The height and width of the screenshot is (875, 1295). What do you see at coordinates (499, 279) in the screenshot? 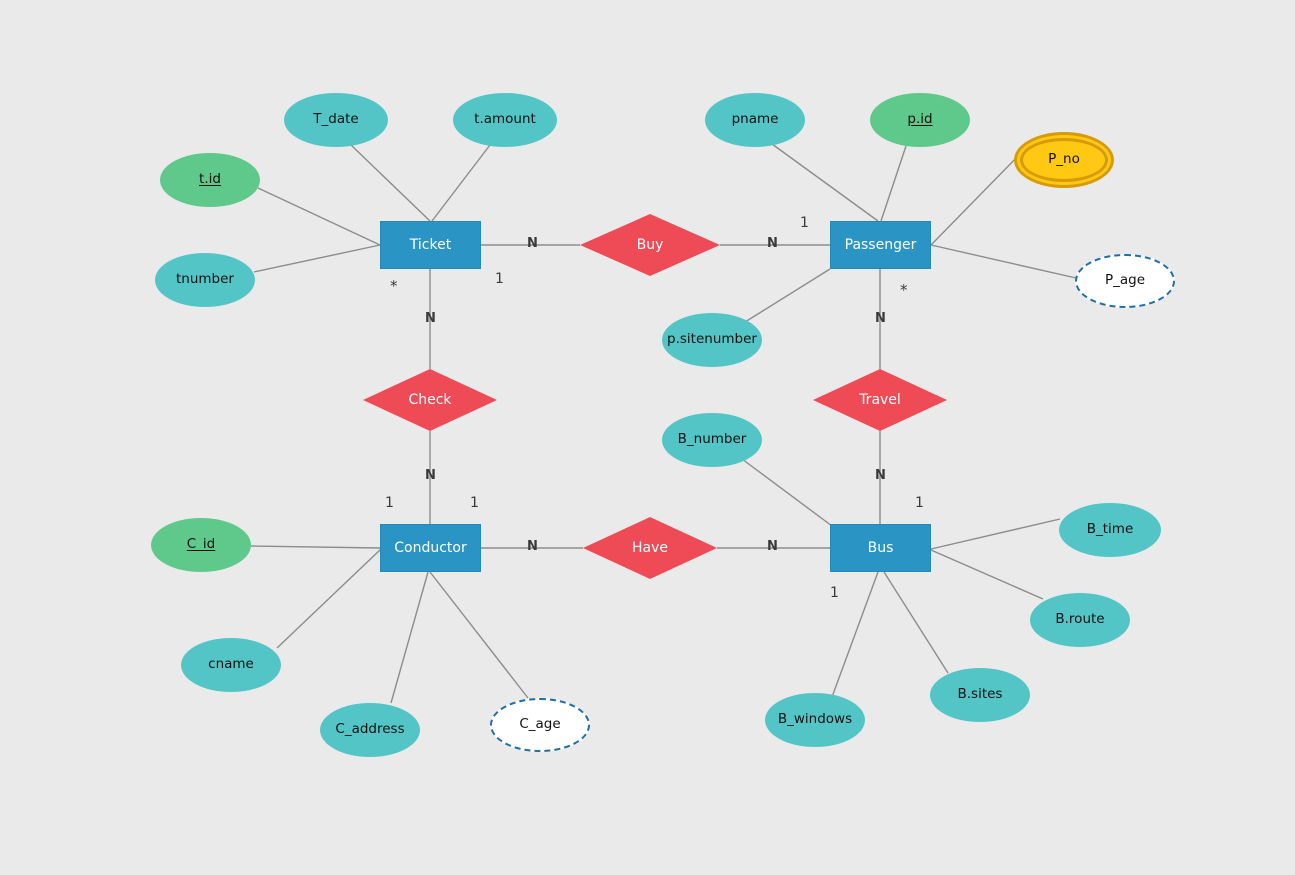
I see `card-ticket-buy-one: 1` at bounding box center [499, 279].